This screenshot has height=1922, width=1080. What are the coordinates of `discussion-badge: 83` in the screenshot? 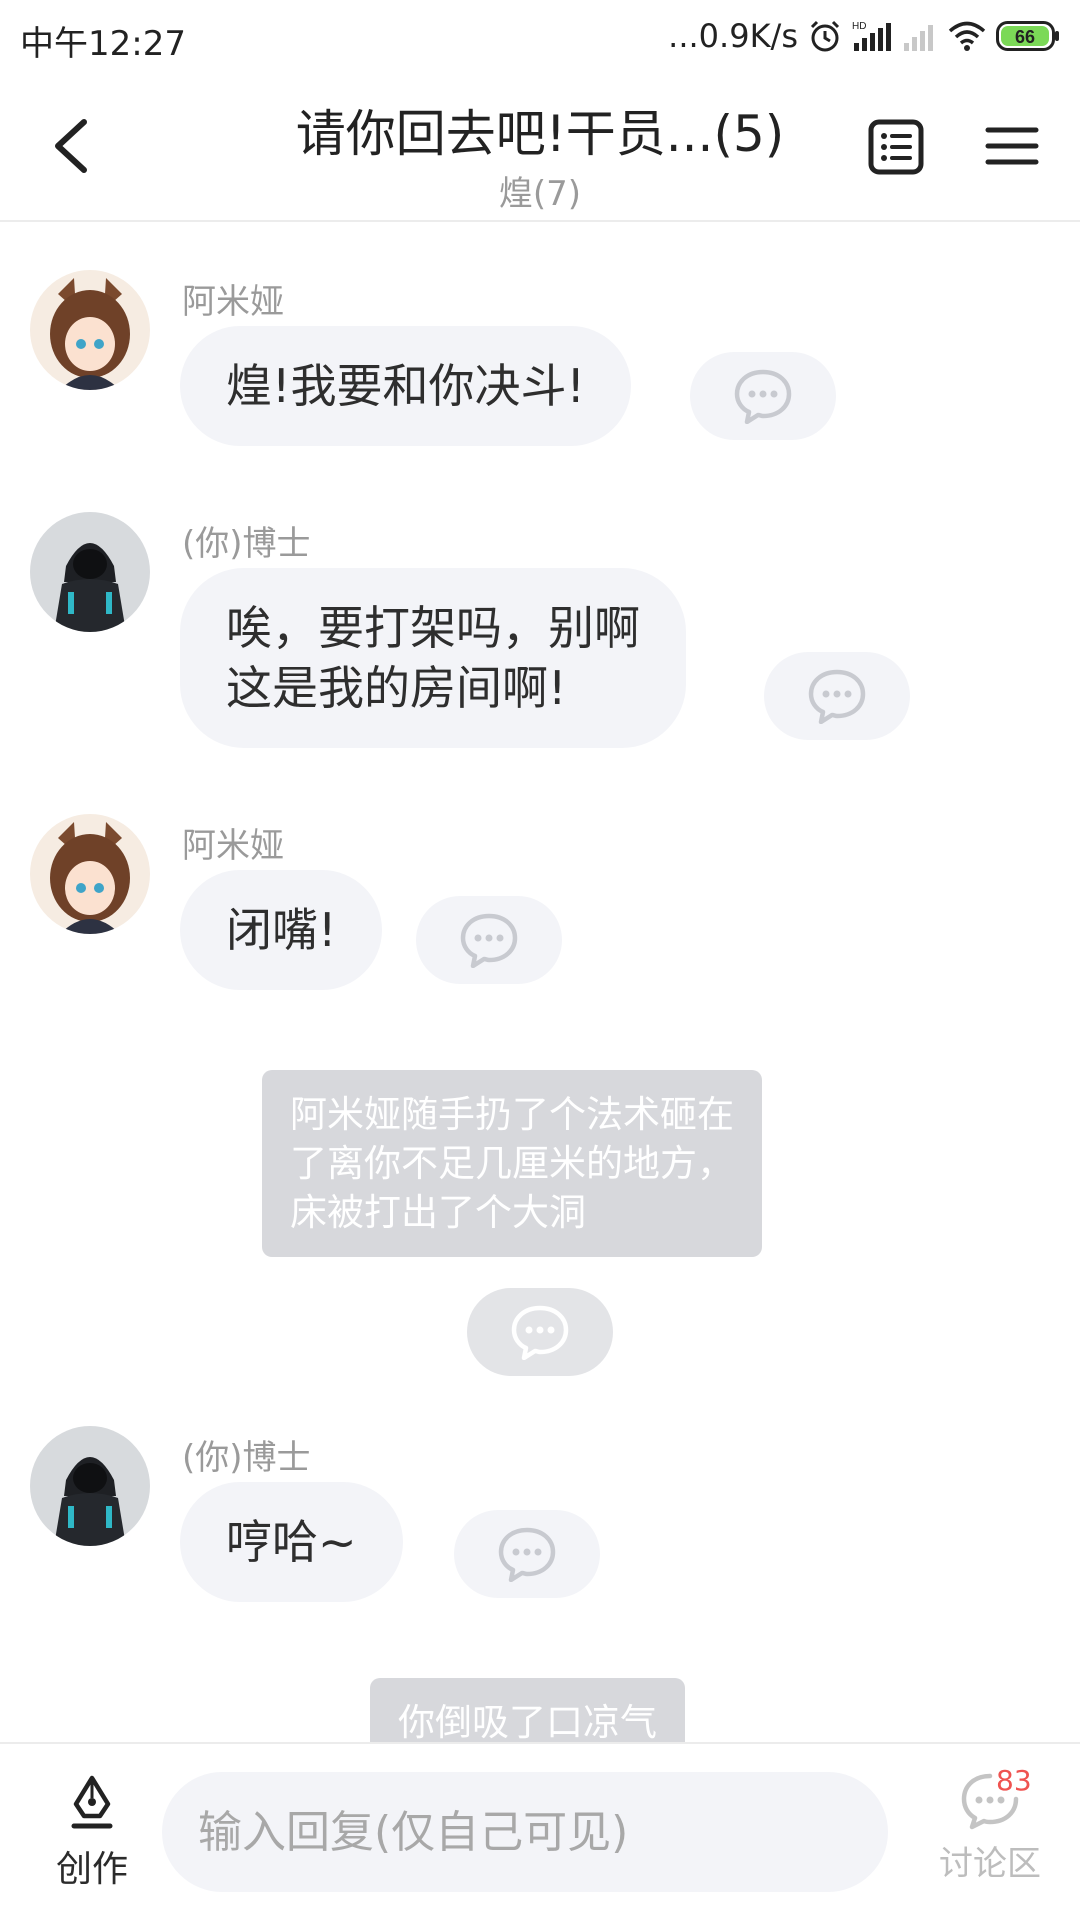 It's located at (1014, 1780).